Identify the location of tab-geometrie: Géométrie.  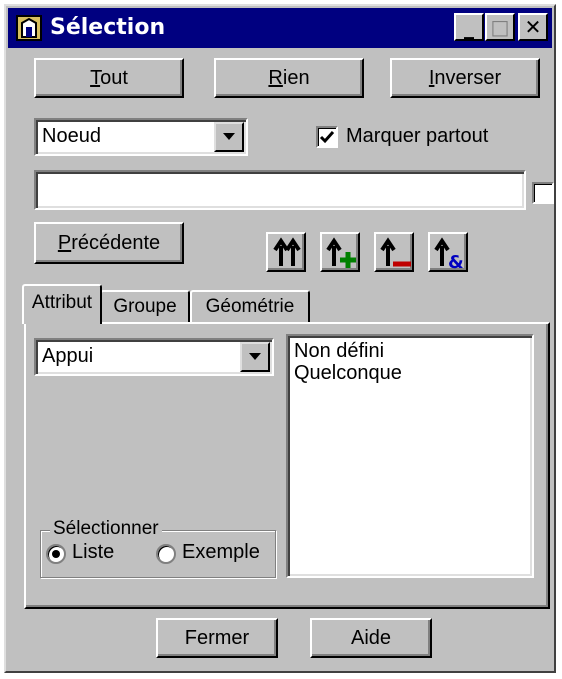
(250, 306).